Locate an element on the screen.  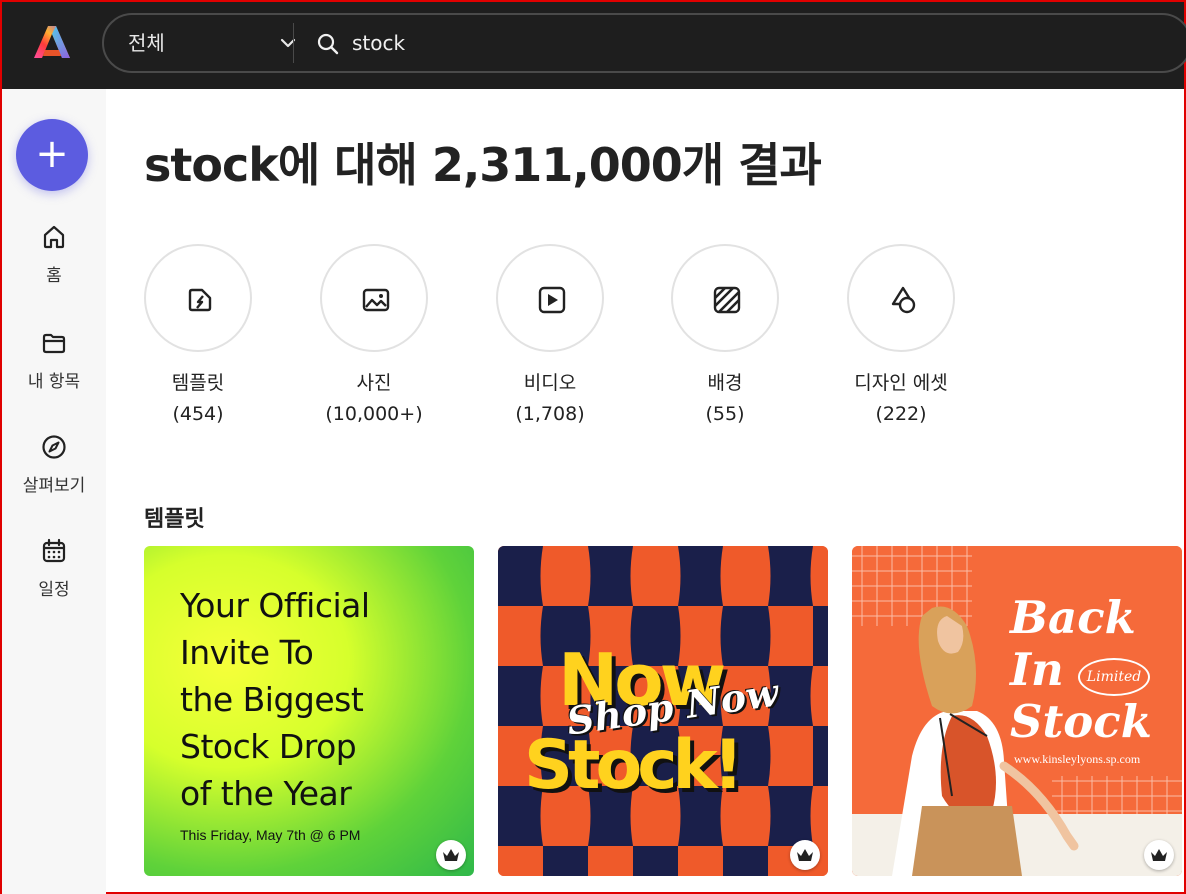
folder-icon is located at coordinates (54, 343).